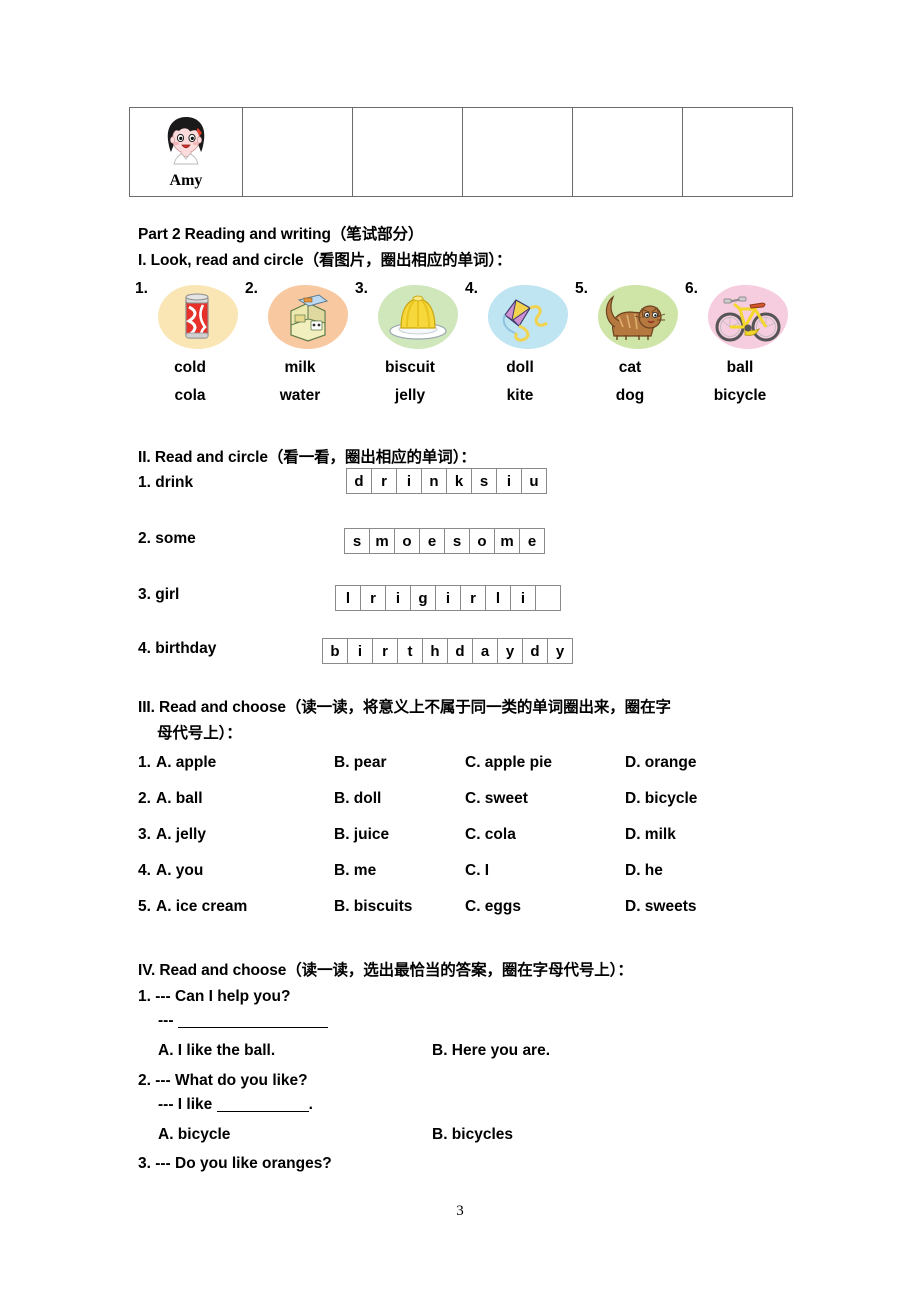  I want to click on item-number: 6., so click(691, 288).